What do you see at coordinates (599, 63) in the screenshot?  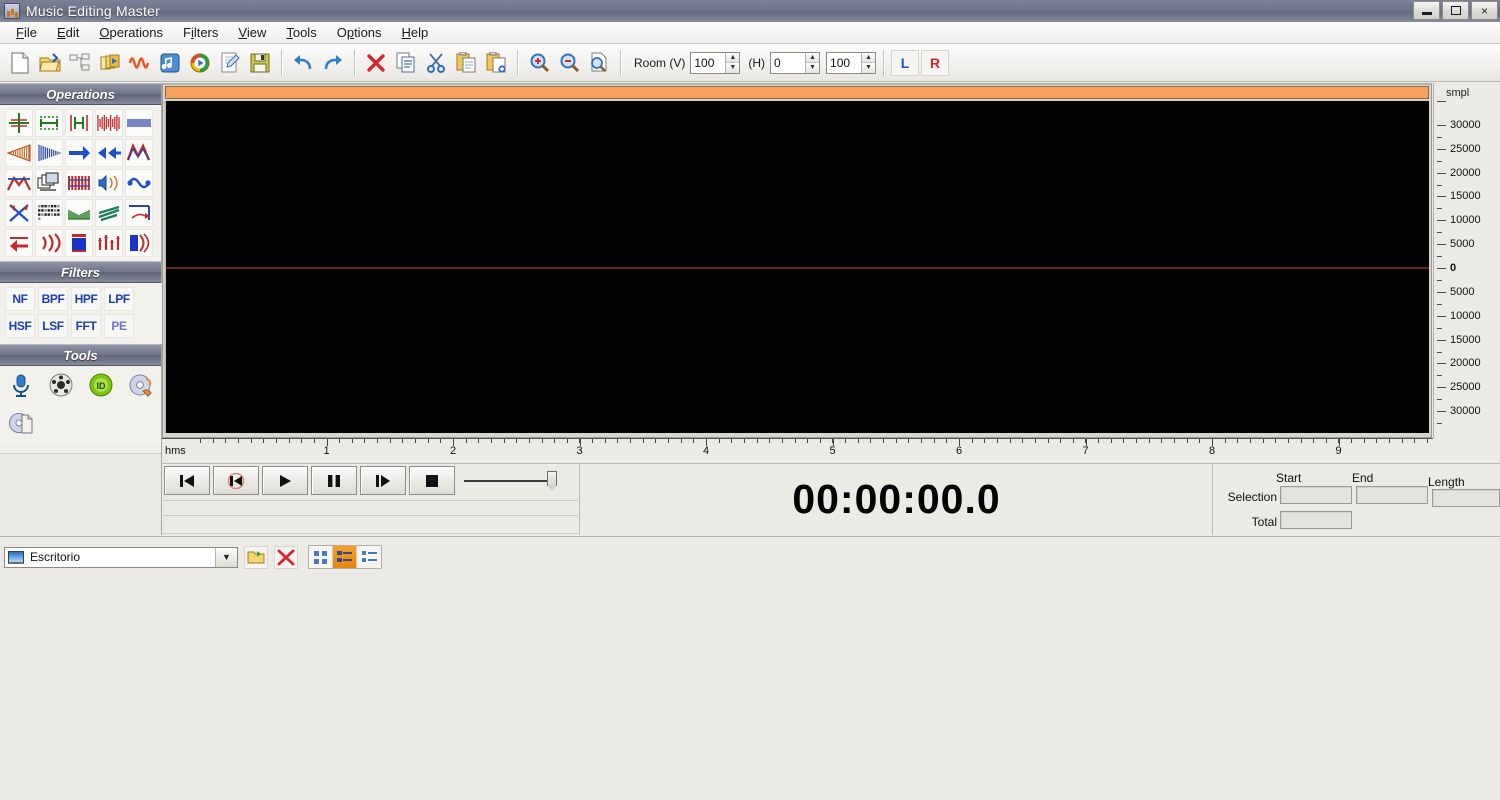 I see `zoom-fit-icon` at bounding box center [599, 63].